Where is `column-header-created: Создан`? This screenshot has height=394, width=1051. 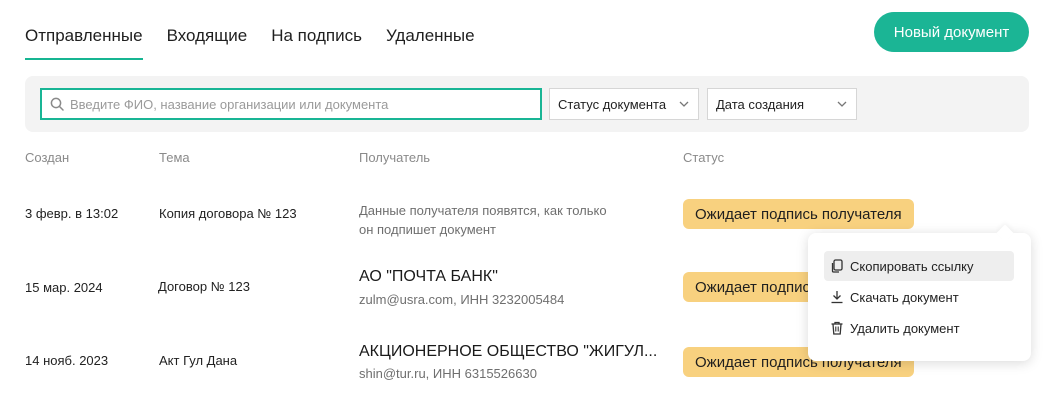
column-header-created: Создан is located at coordinates (47, 157).